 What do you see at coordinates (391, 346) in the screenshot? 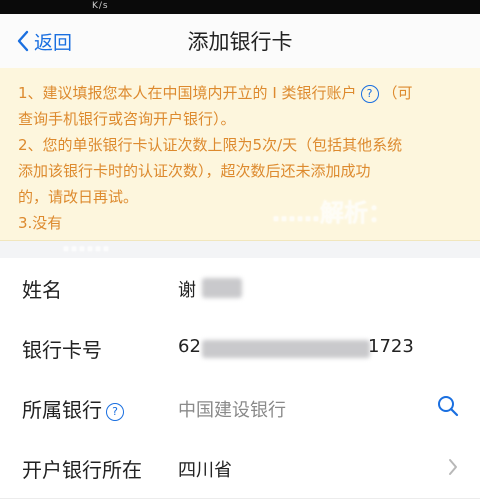
I see `card-number-suffix: 1723` at bounding box center [391, 346].